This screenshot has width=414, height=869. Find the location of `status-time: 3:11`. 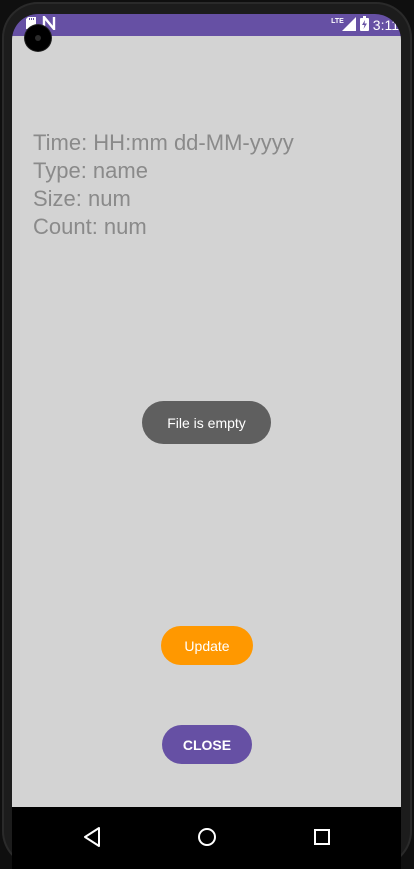

status-time: 3:11 is located at coordinates (385, 25).